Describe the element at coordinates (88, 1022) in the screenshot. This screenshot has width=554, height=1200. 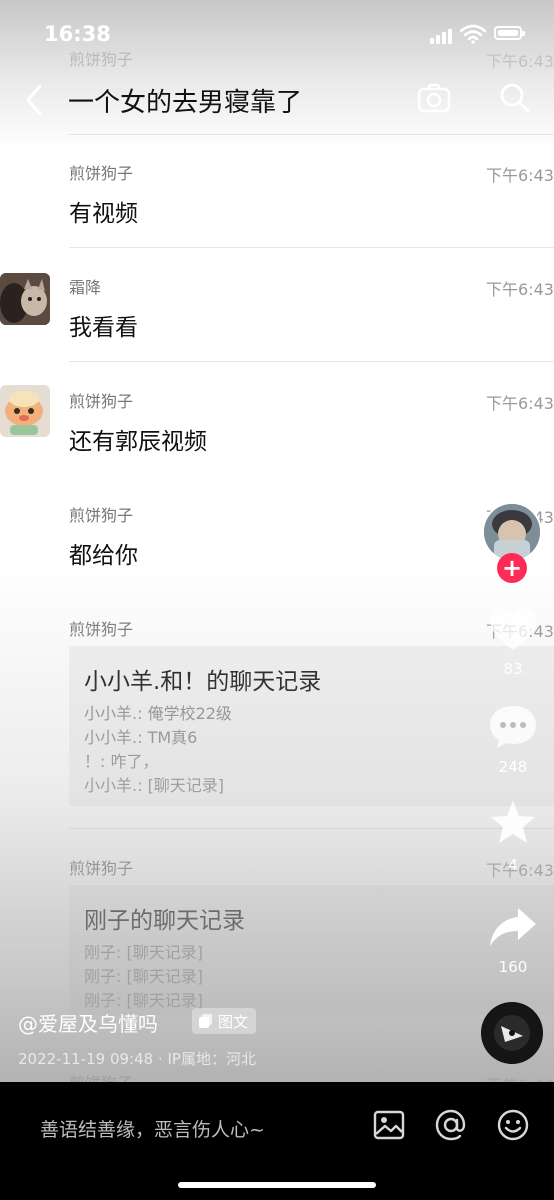
I see `author-name: @爱屋及乌懂吗` at that location.